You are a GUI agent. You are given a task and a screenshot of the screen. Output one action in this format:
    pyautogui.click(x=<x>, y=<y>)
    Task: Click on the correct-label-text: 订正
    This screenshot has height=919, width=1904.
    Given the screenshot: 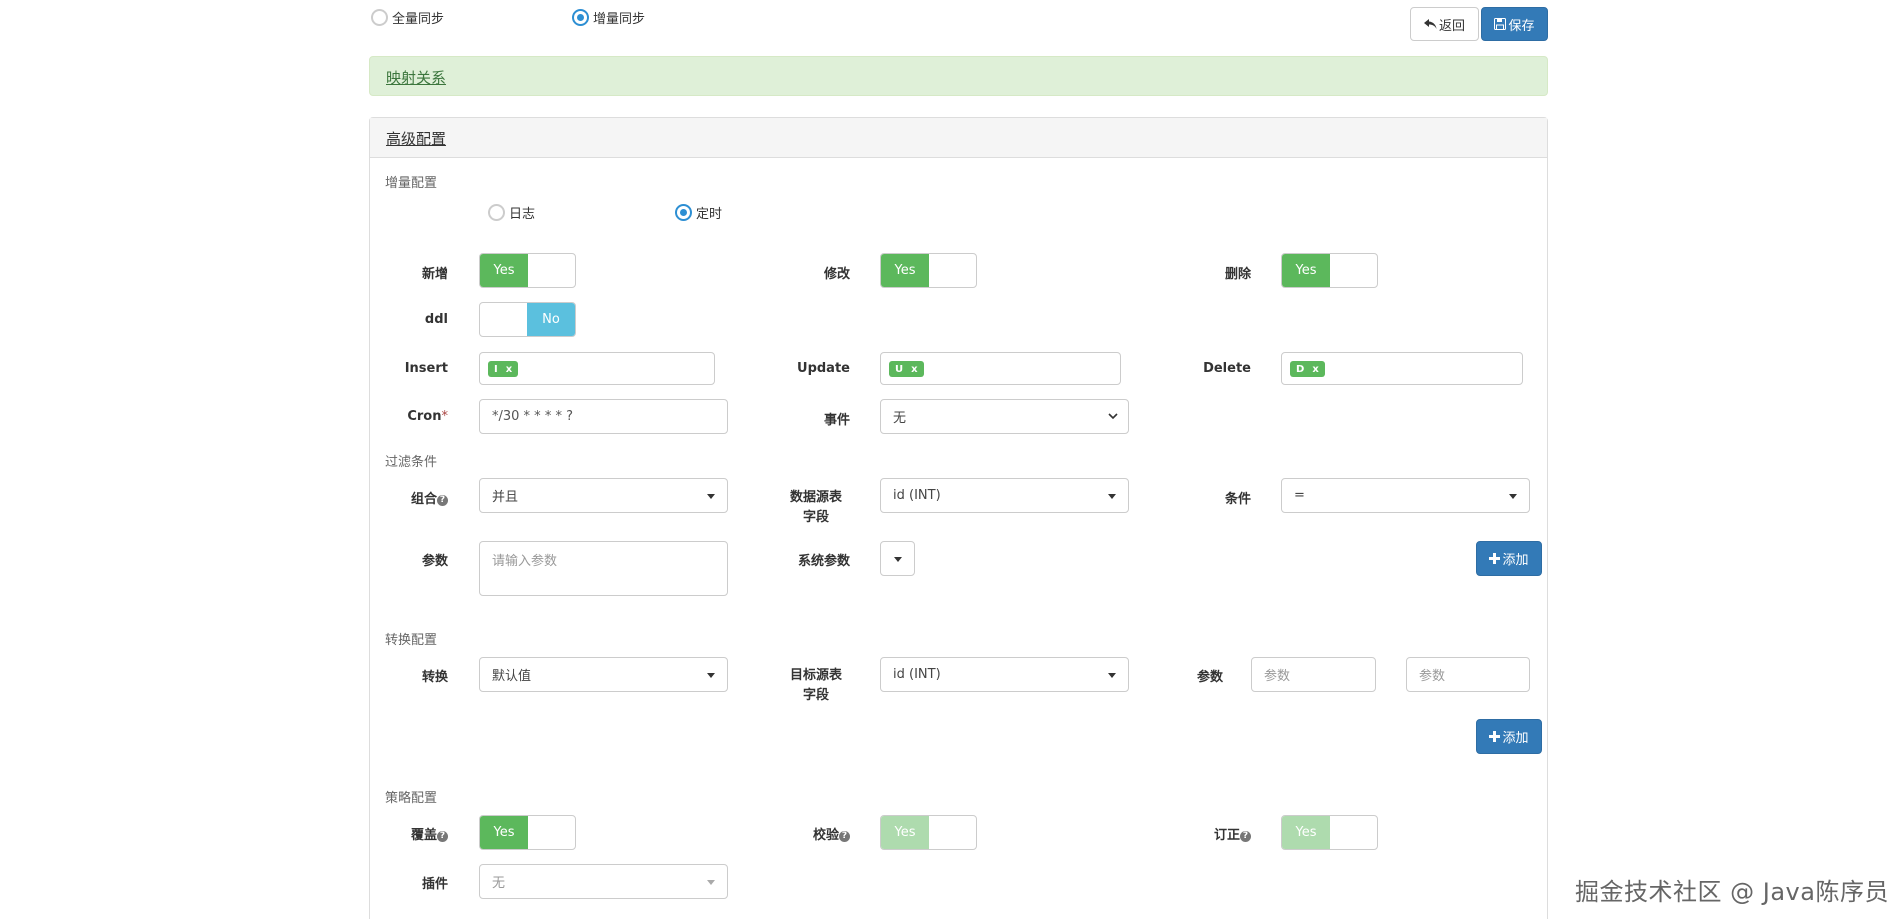 What is the action you would take?
    pyautogui.click(x=1226, y=835)
    